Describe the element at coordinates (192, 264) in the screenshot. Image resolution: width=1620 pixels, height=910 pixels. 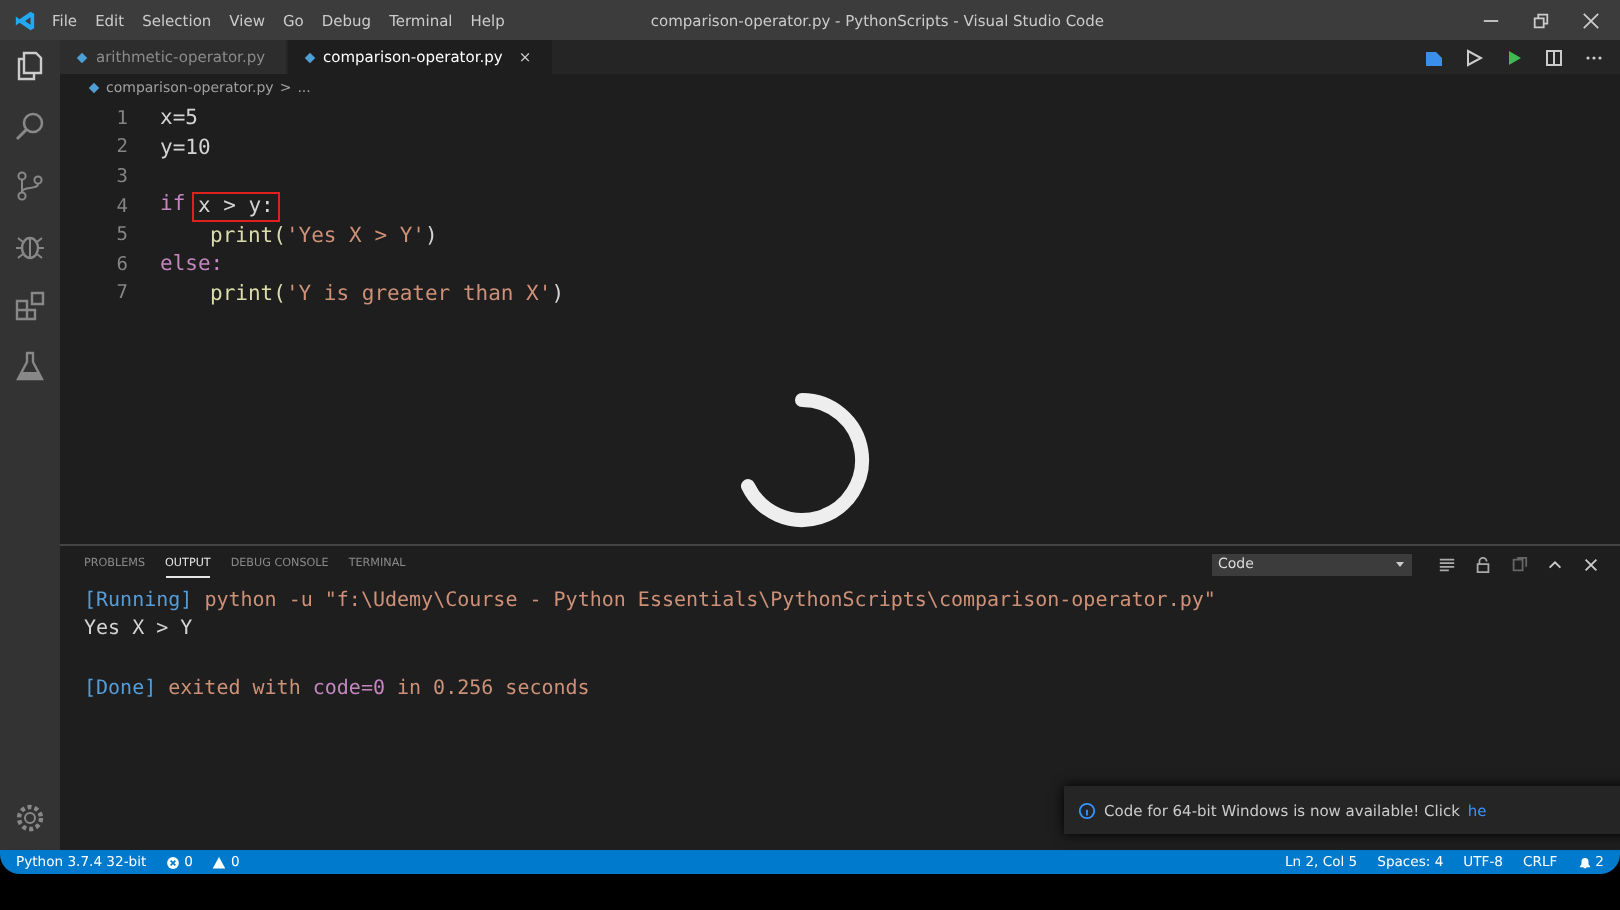
I see `code-token: else:` at that location.